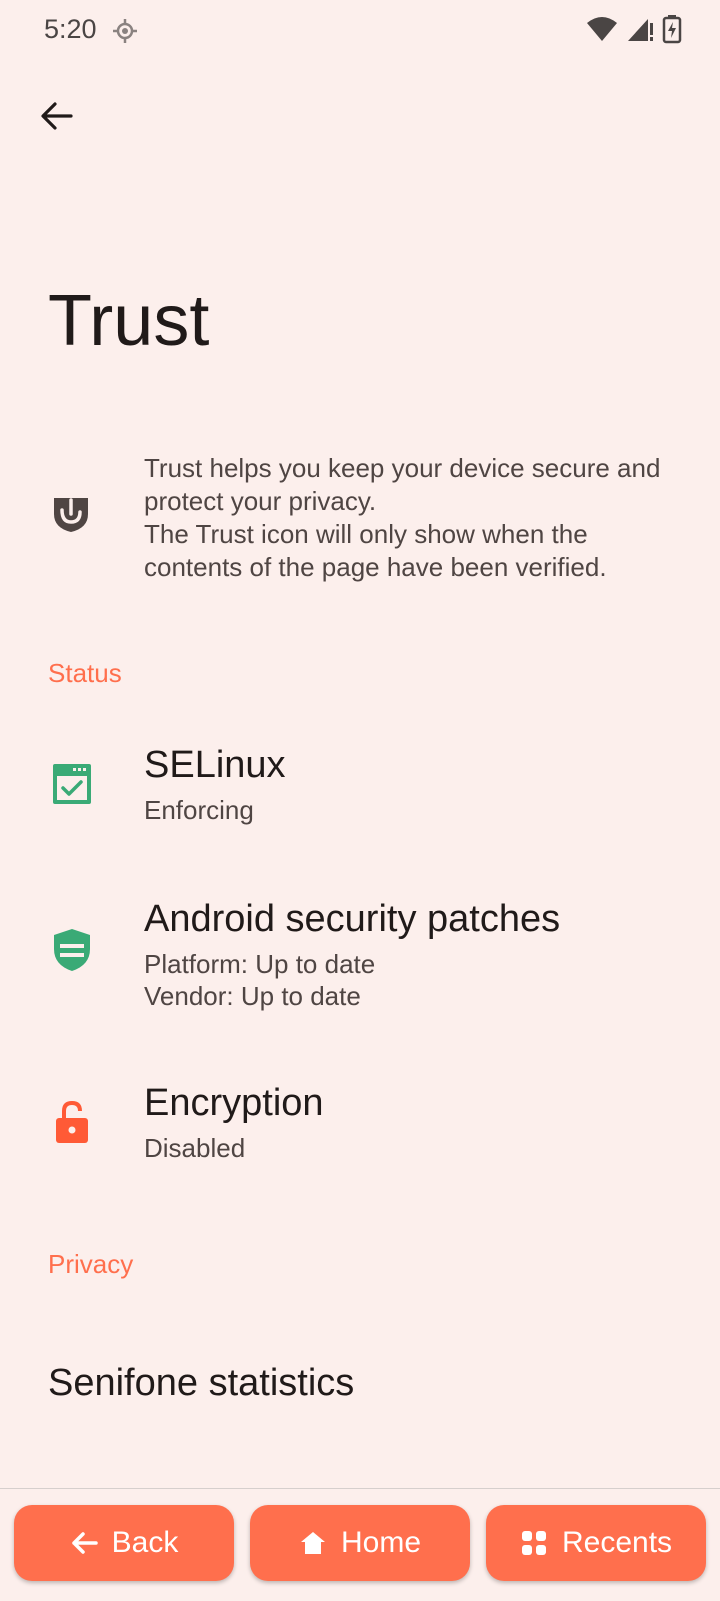 The image size is (720, 1601). Describe the element at coordinates (85, 673) in the screenshot. I see `section-header-status: Status` at that location.